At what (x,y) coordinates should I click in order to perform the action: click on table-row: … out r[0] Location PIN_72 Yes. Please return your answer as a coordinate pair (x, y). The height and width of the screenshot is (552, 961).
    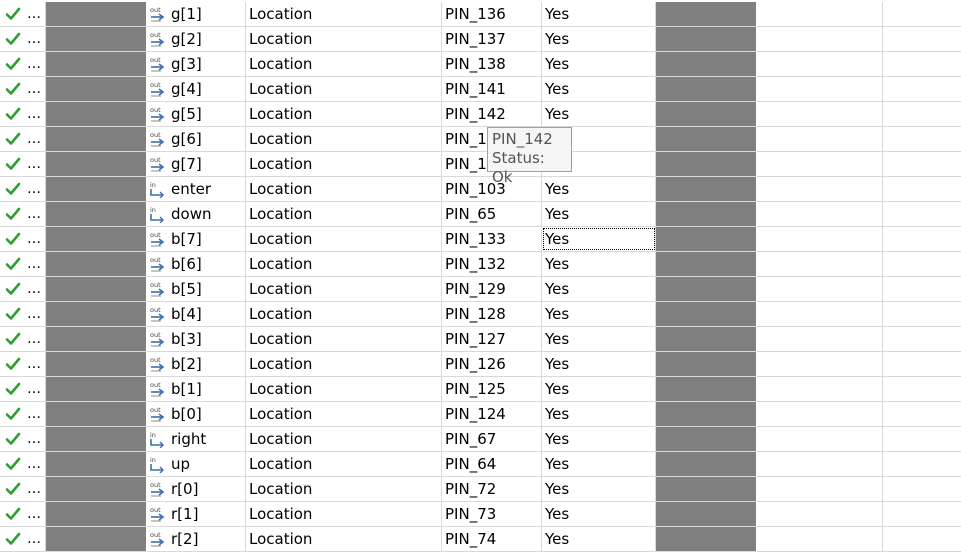
    Looking at the image, I should click on (480, 489).